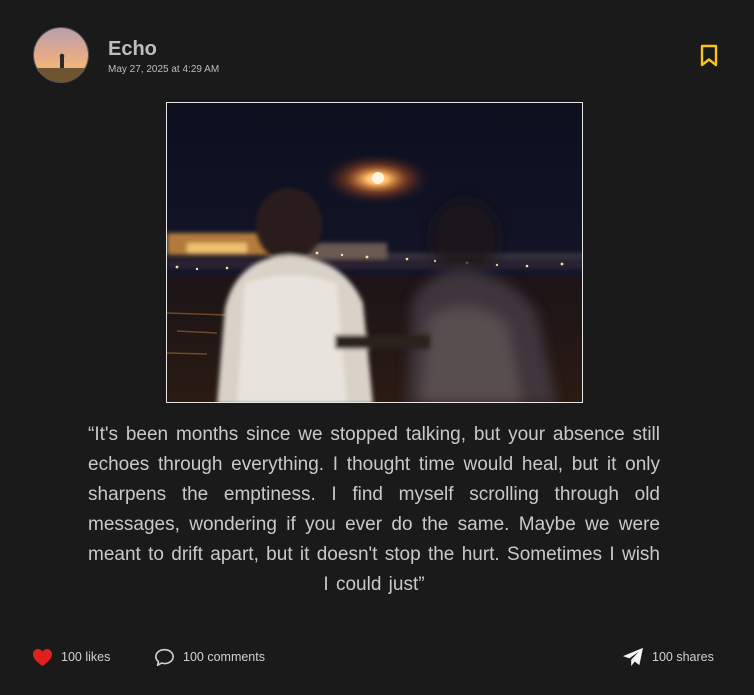 The height and width of the screenshot is (695, 754). What do you see at coordinates (633, 657) in the screenshot?
I see `paper-plane-icon` at bounding box center [633, 657].